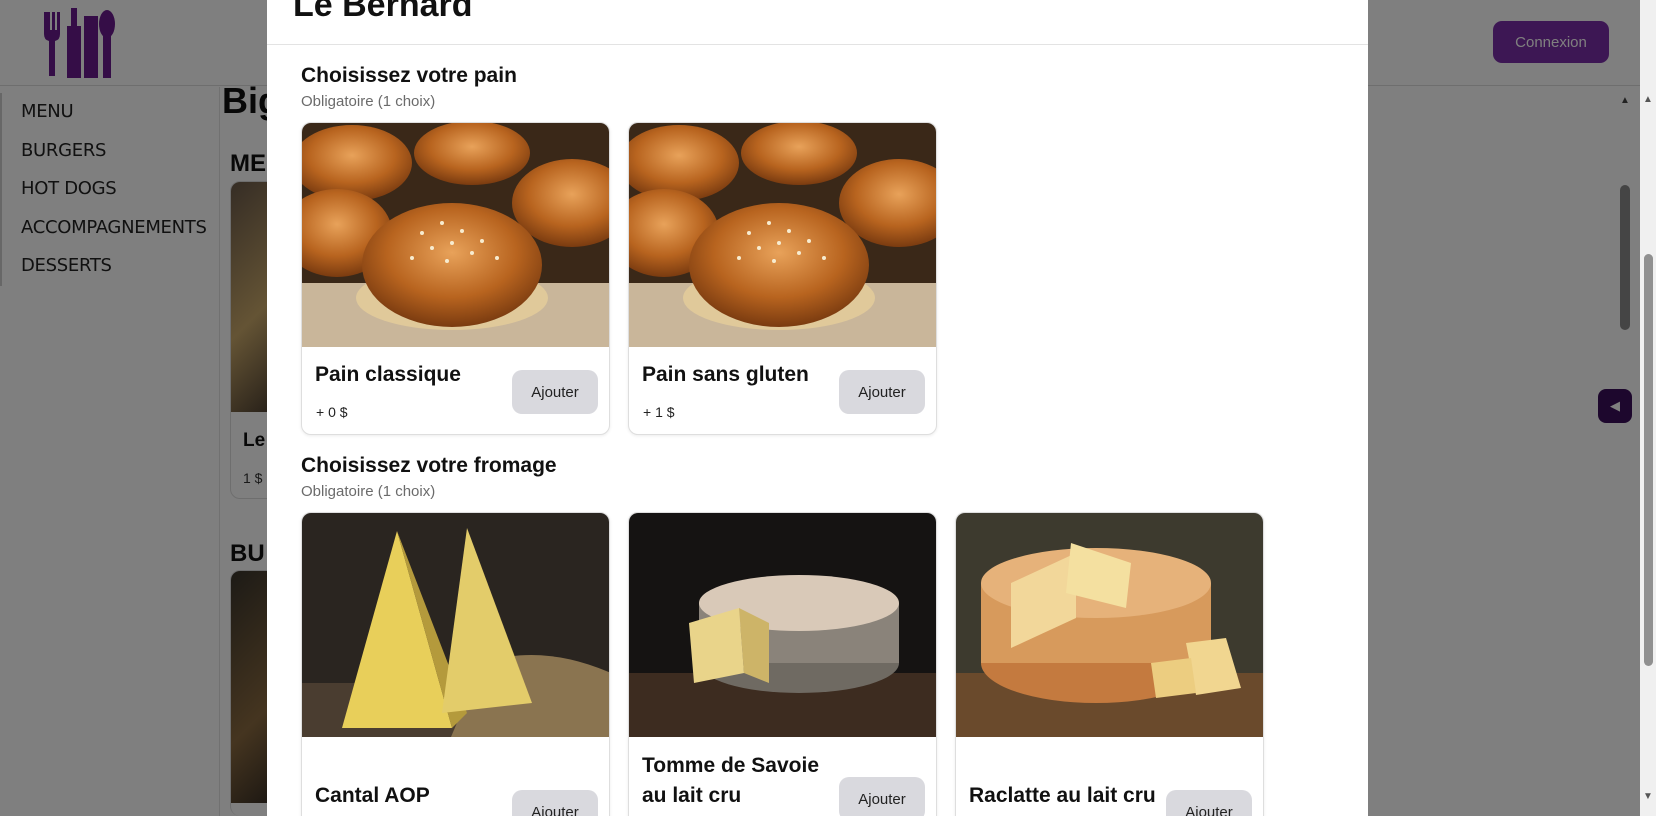  What do you see at coordinates (1648, 797) in the screenshot?
I see `scroll-down-icon: ▼` at bounding box center [1648, 797].